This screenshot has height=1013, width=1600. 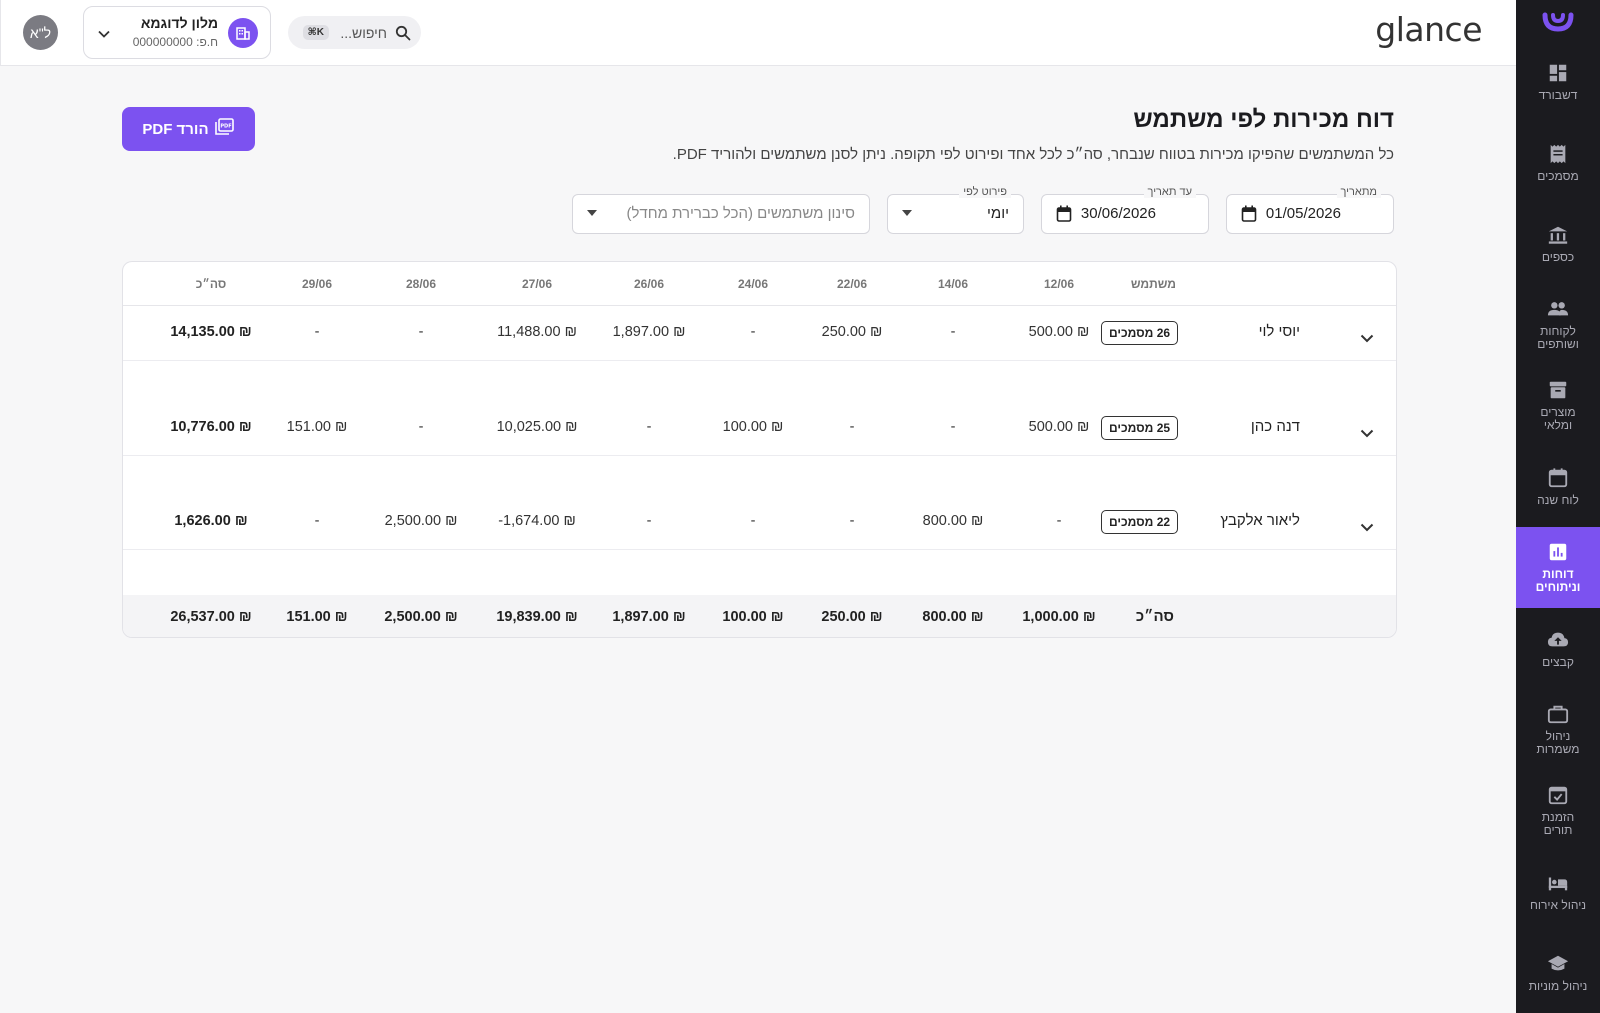 I want to click on search-box: ⌘K, so click(x=354, y=32).